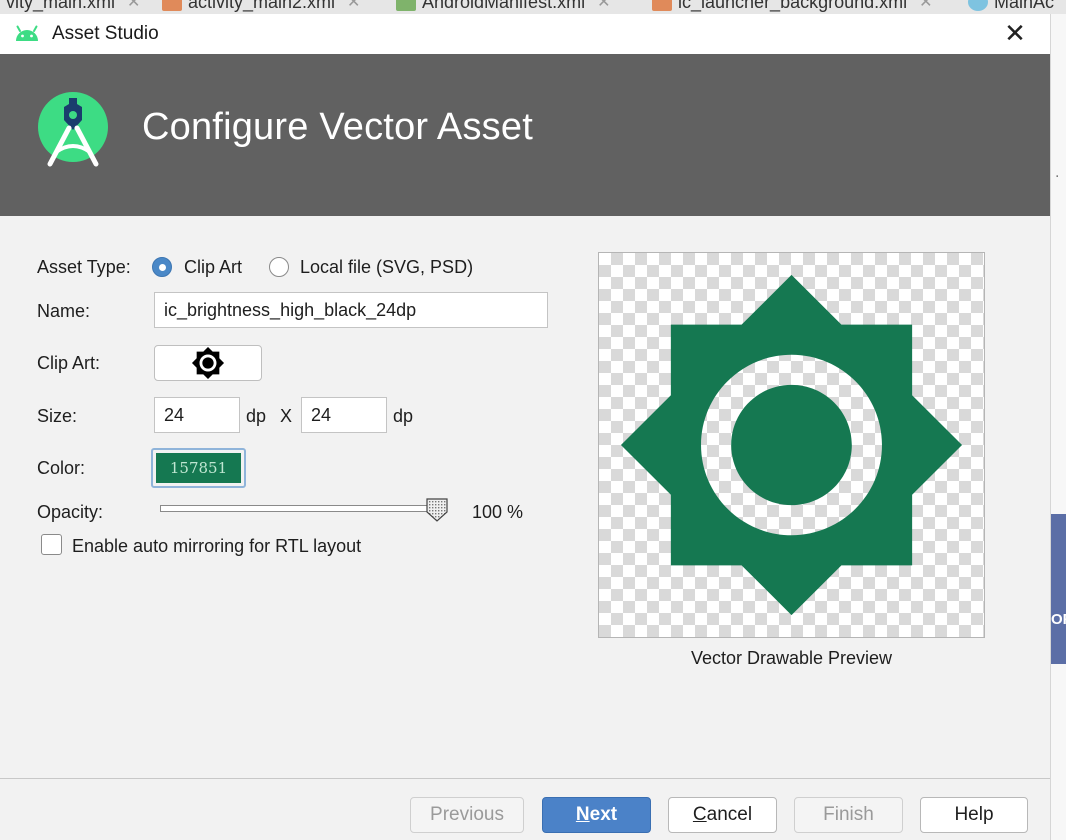  What do you see at coordinates (525, 778) in the screenshot?
I see `divider` at bounding box center [525, 778].